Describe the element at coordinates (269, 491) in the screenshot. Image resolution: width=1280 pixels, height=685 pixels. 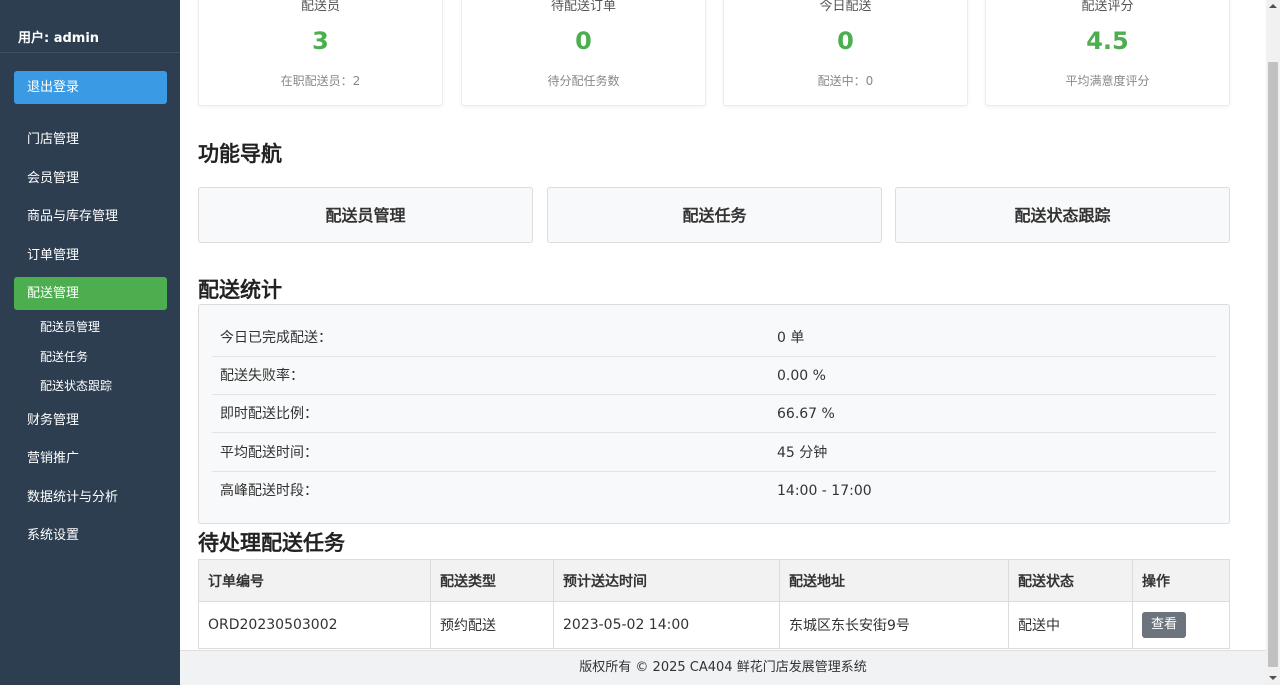
I see `stat-row-label: 高峰配送时段：` at that location.